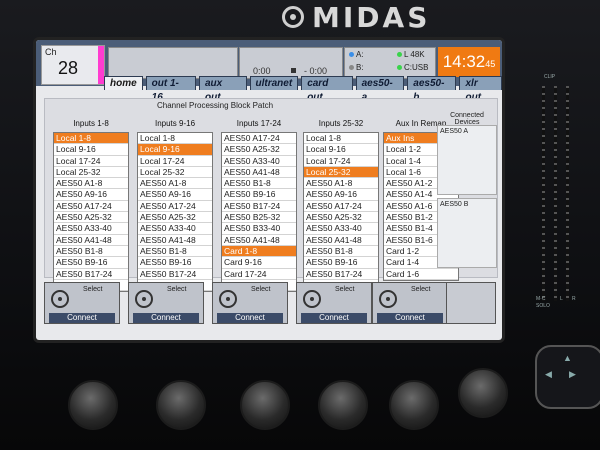 The image size is (600, 450). What do you see at coordinates (259, 263) in the screenshot?
I see `patch-option: Card 9-16` at bounding box center [259, 263].